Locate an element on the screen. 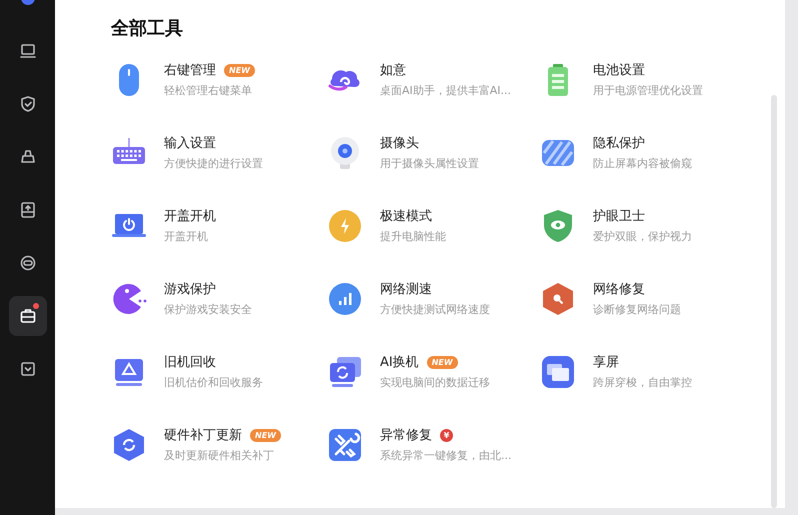  laptop-icon is located at coordinates (28, 51).